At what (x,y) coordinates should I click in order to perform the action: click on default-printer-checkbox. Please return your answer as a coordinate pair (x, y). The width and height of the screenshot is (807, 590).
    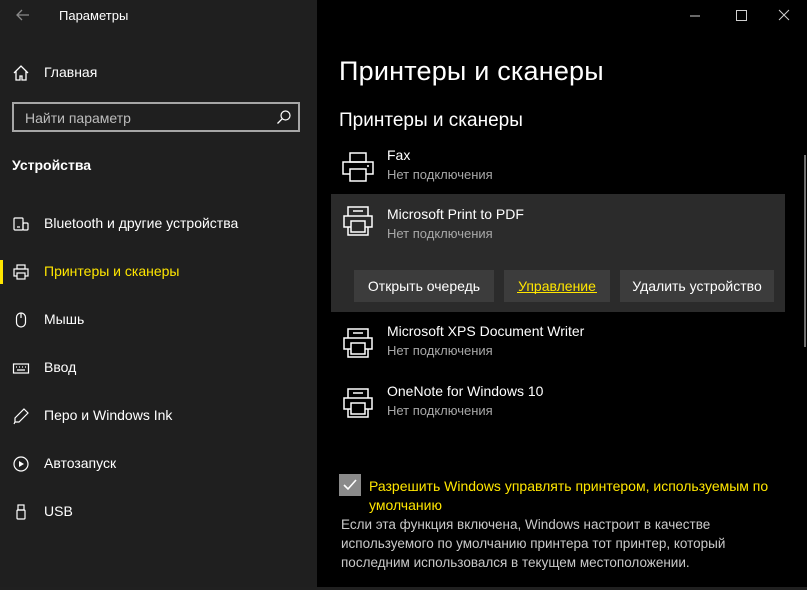
    Looking at the image, I should click on (350, 485).